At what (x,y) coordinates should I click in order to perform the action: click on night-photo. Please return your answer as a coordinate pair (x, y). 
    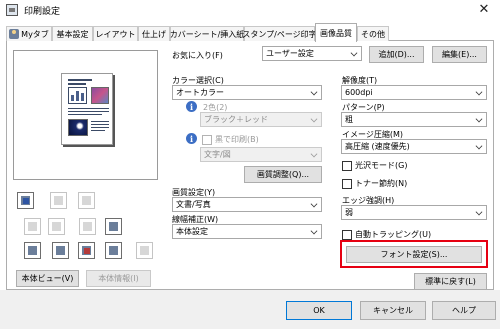
    Looking at the image, I should click on (78, 127).